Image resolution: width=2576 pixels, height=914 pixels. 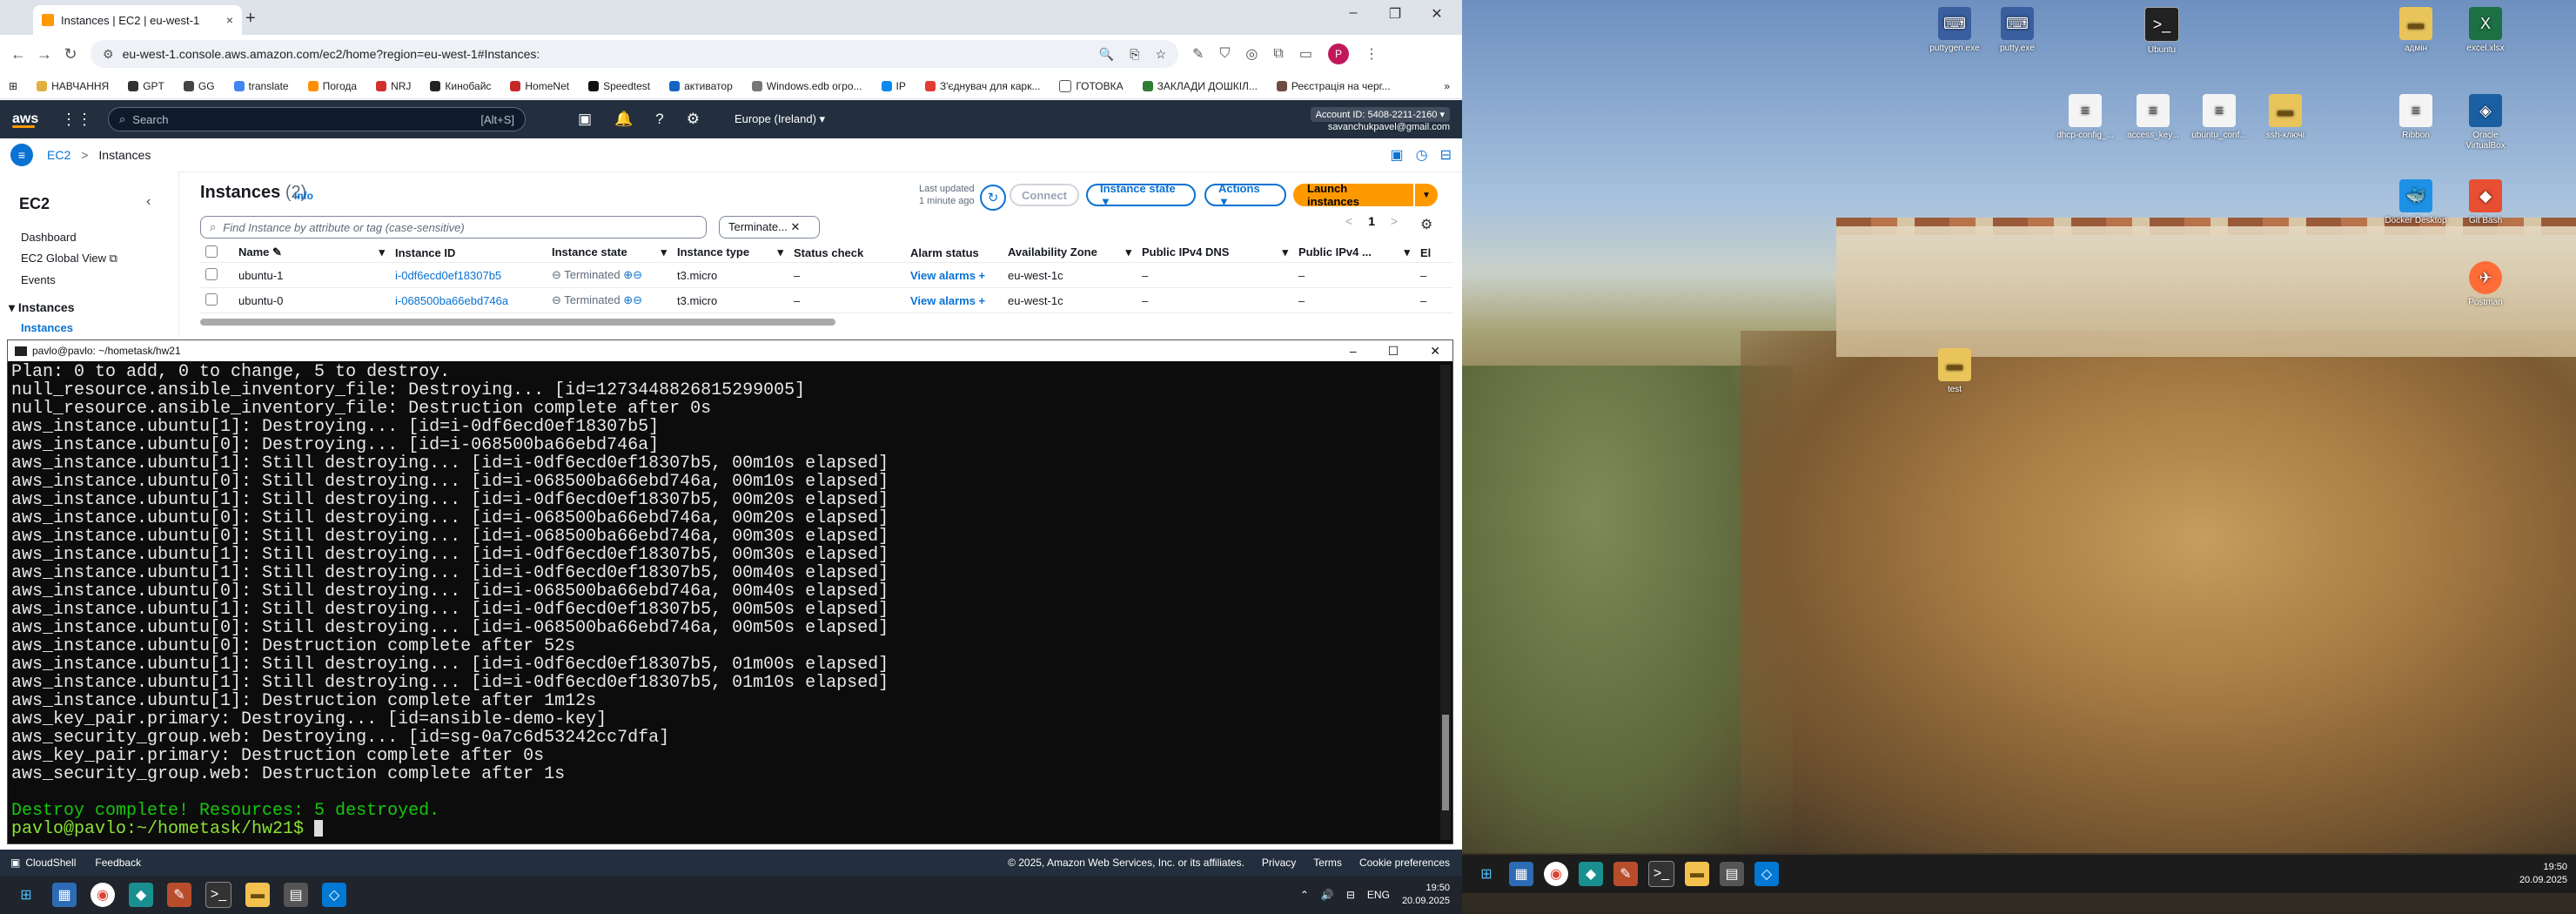 I want to click on launch-instances-button: Launch instances, so click(x=1353, y=195).